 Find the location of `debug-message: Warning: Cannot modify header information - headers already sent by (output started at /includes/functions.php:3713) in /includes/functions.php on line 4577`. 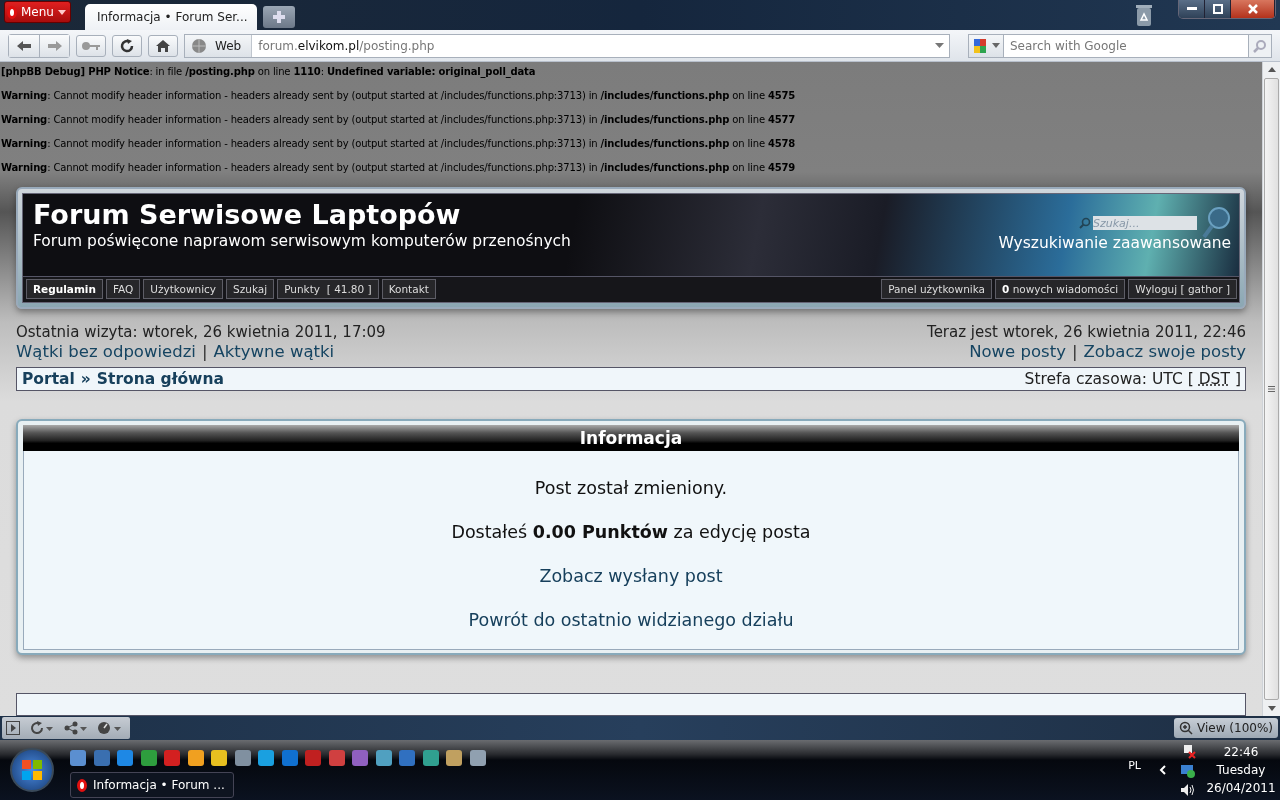

debug-message: Warning: Cannot modify header information - headers already sent by (output started at /includes/functions.php:3713) in /includes/functions.php on line 4577 is located at coordinates (399, 120).